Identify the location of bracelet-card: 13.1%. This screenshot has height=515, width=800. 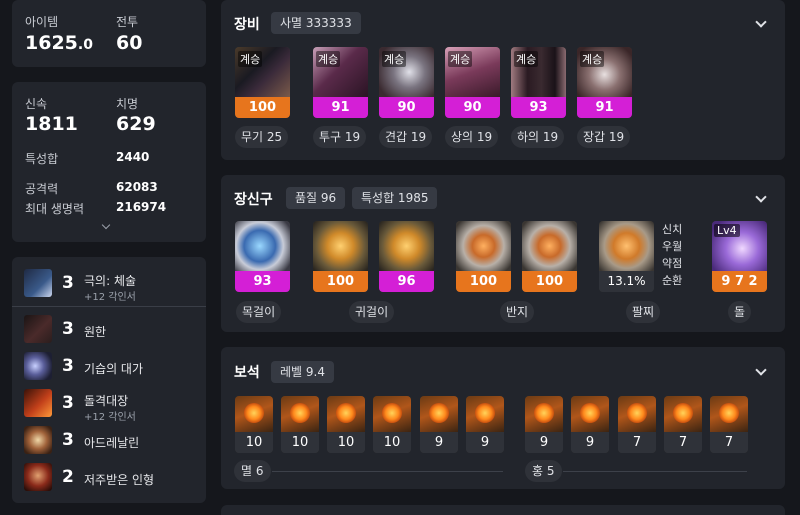
(626, 256).